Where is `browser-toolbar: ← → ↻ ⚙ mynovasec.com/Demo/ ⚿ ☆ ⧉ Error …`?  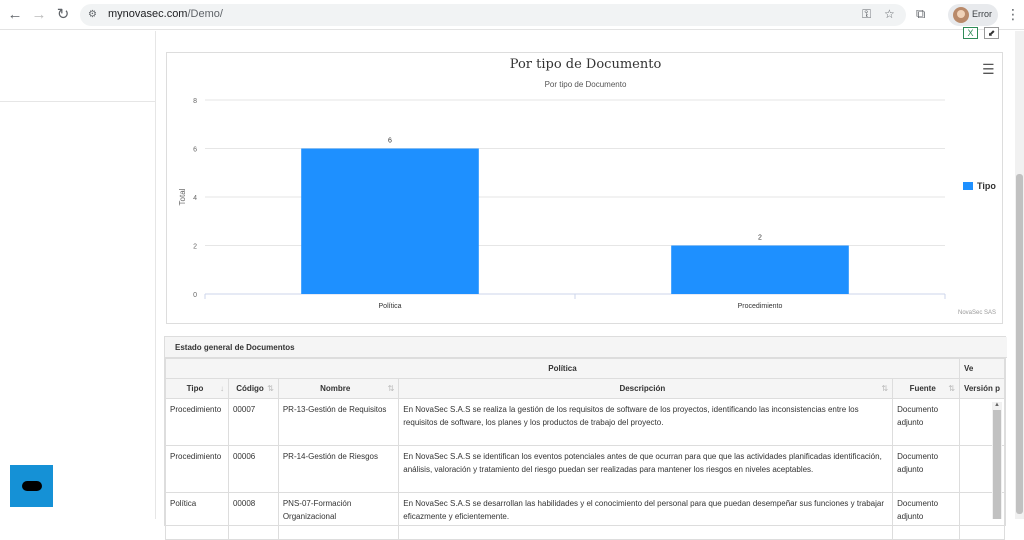 browser-toolbar: ← → ↻ ⚙ mynovasec.com/Demo/ ⚿ ☆ ⧉ Error … is located at coordinates (512, 15).